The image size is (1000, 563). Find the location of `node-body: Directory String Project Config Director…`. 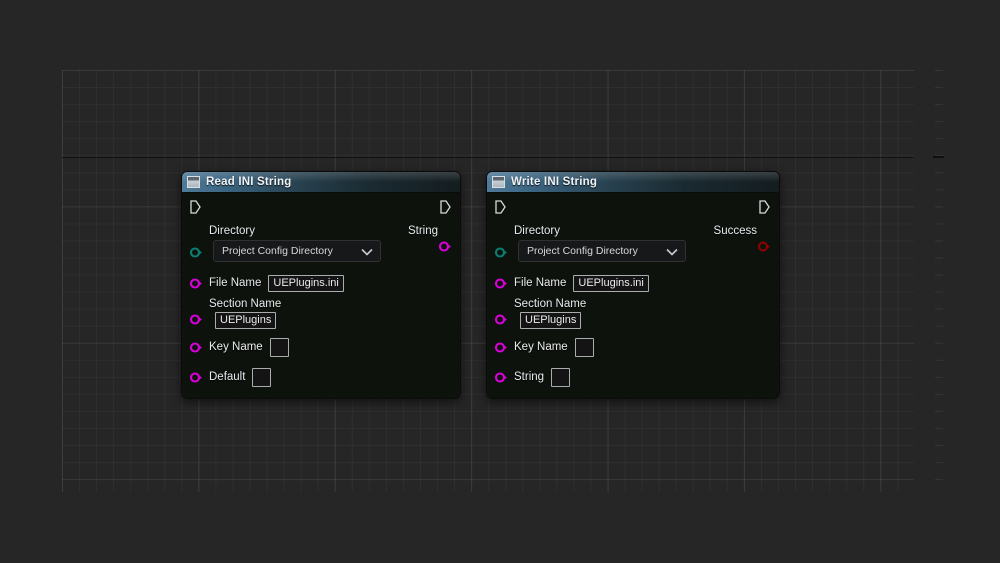

node-body: Directory String Project Config Director… is located at coordinates (321, 295).